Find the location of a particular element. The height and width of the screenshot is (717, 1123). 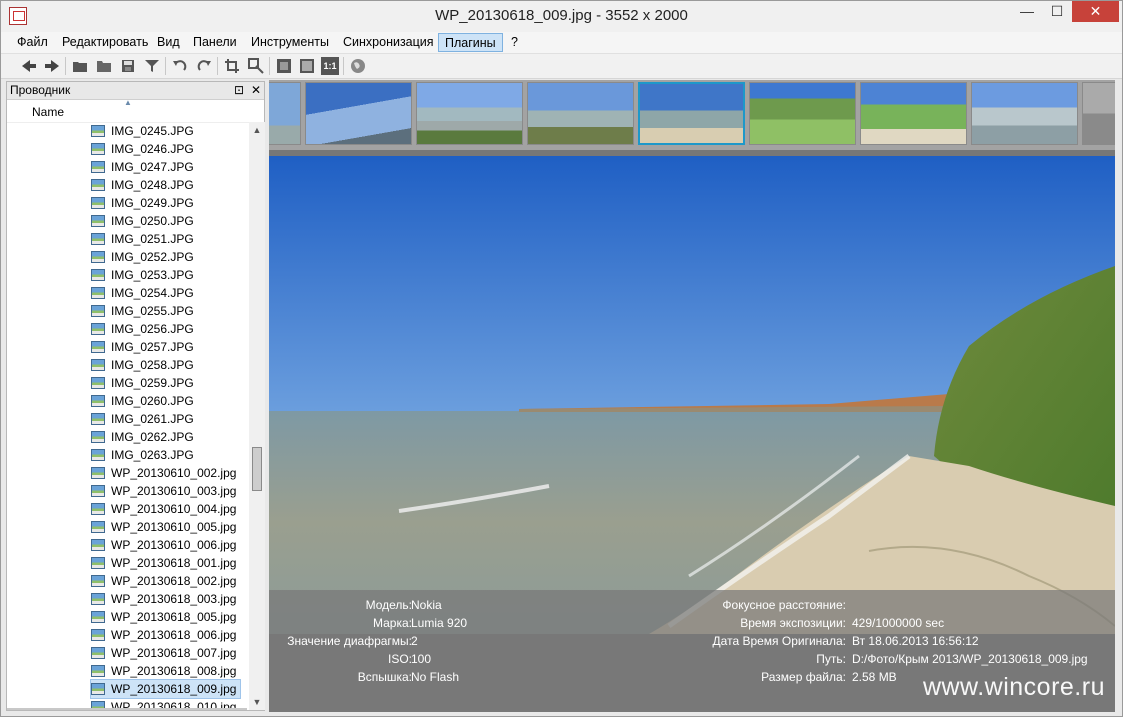

column-name-label: Name is located at coordinates (48, 112).